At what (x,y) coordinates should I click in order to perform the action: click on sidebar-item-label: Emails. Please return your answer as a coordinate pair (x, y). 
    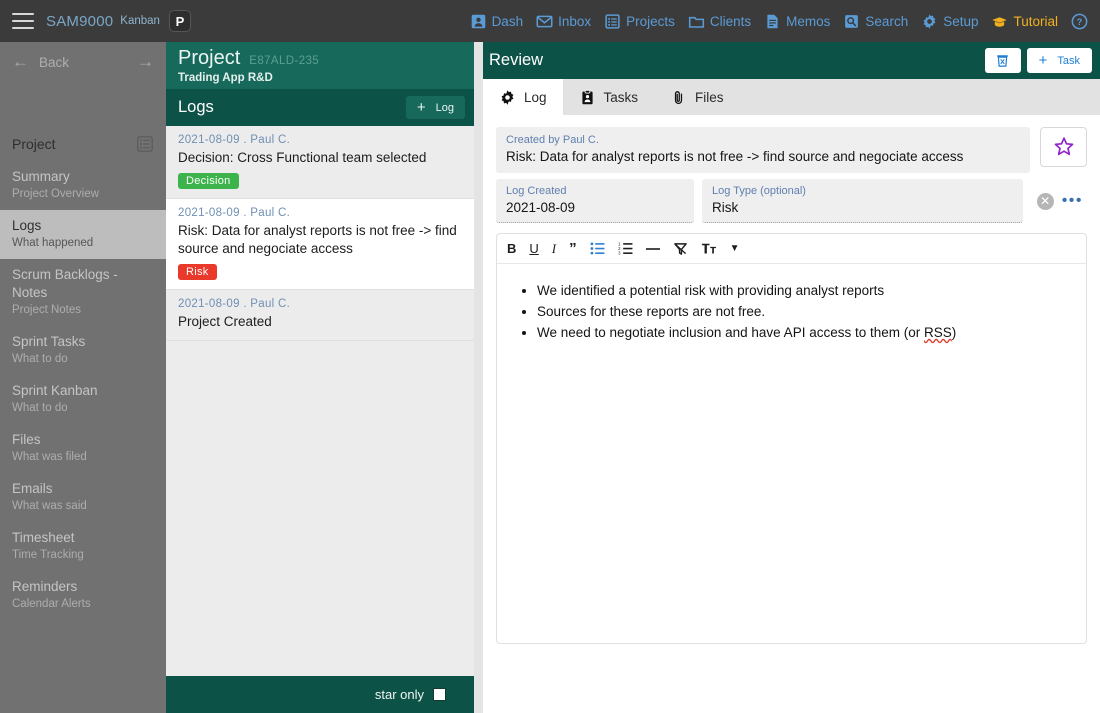
    Looking at the image, I should click on (32, 488).